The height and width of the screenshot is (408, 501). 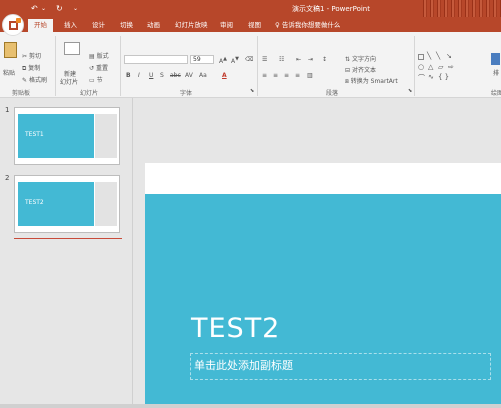 I want to click on line-shape-icon: ╲, so click(x=429, y=56).